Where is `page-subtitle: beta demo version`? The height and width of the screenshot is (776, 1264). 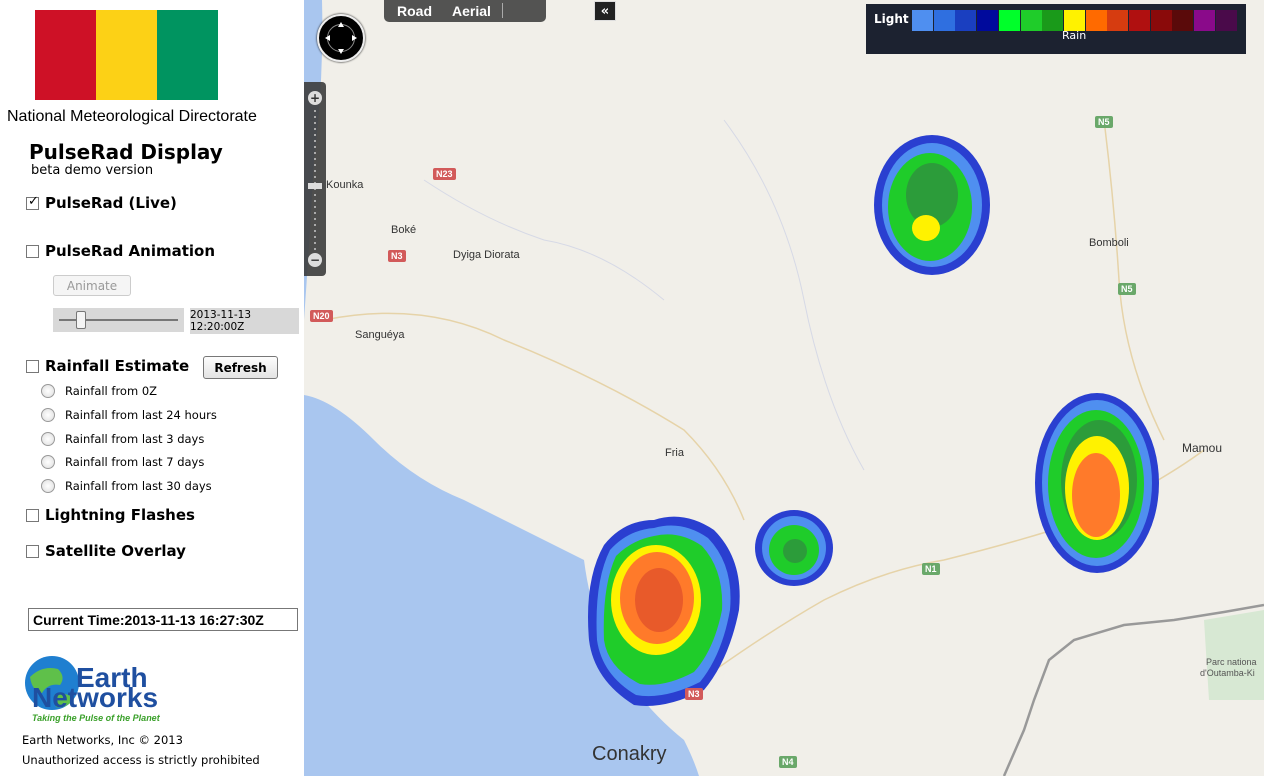 page-subtitle: beta demo version is located at coordinates (92, 170).